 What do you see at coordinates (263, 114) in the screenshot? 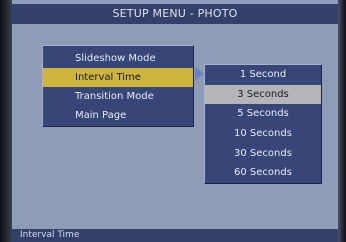
I see `interval-option-5s: 5 Seconds` at bounding box center [263, 114].